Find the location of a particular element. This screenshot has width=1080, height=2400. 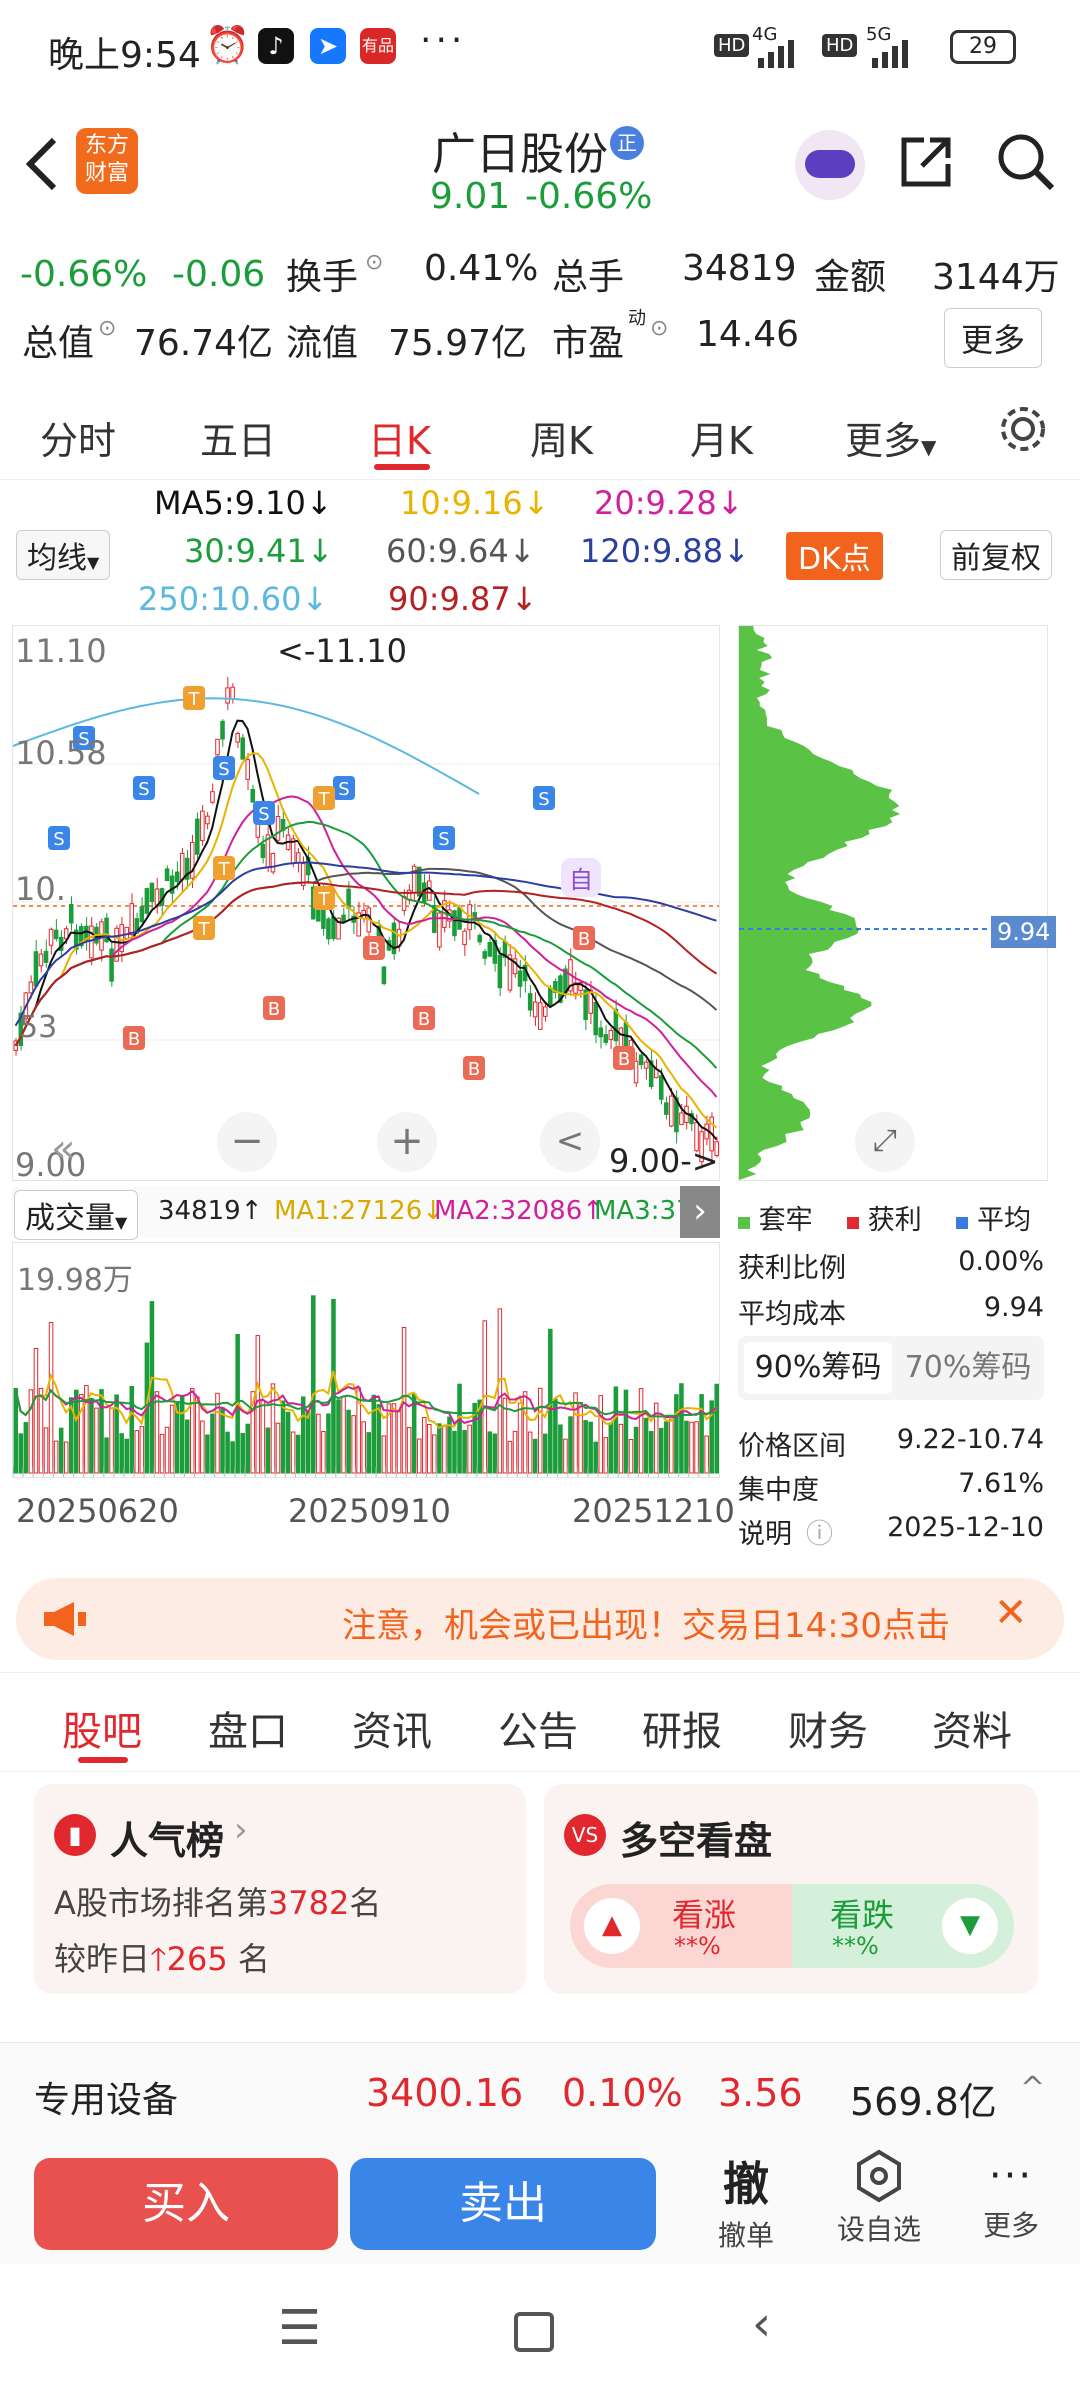

app-logo: 东方财富 is located at coordinates (107, 161).